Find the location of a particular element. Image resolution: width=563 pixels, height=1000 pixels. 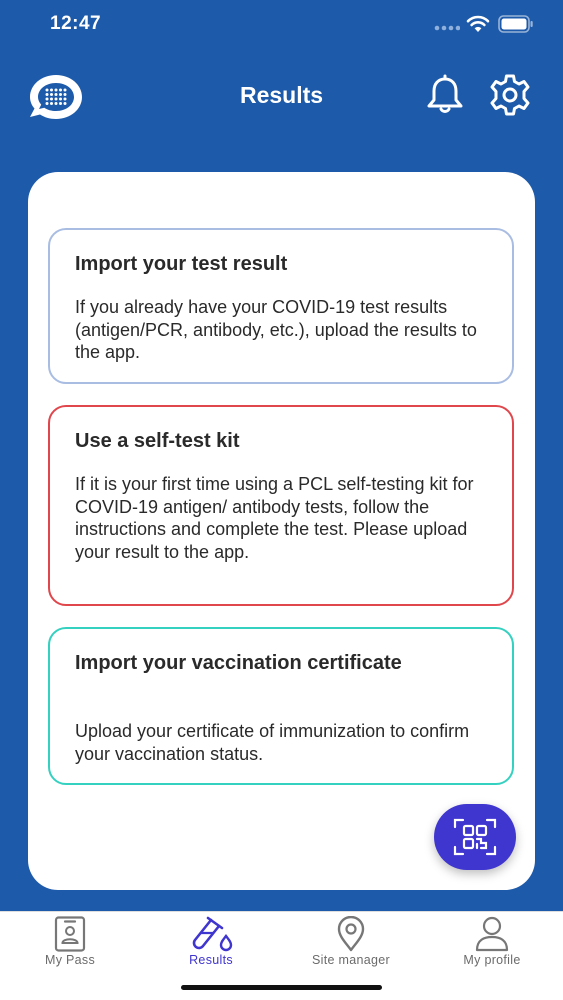

app-header: Results is located at coordinates (281, 95).